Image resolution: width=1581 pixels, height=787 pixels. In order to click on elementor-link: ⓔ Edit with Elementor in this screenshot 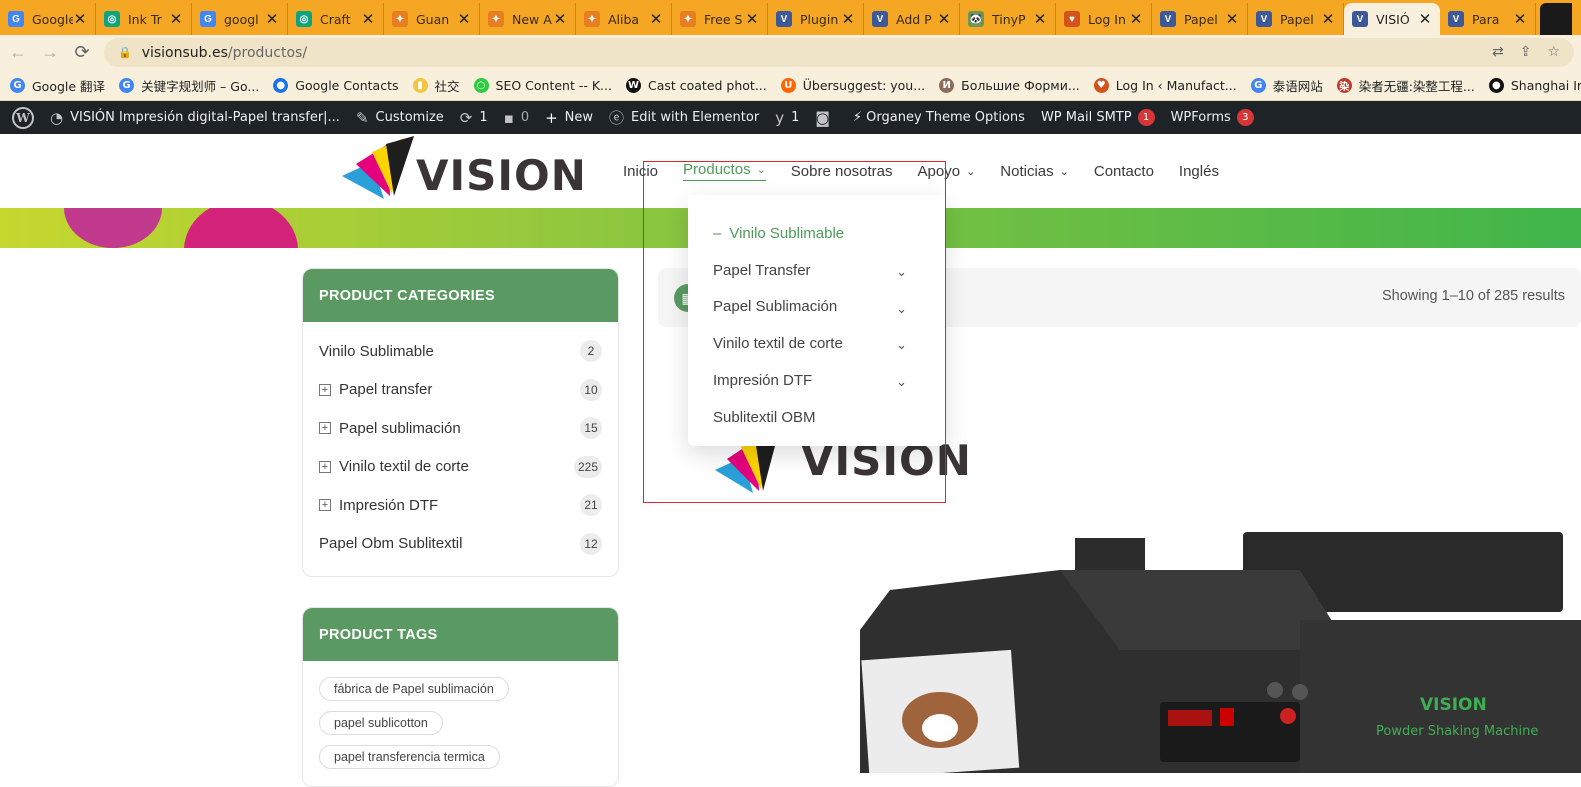, I will do `click(684, 117)`.